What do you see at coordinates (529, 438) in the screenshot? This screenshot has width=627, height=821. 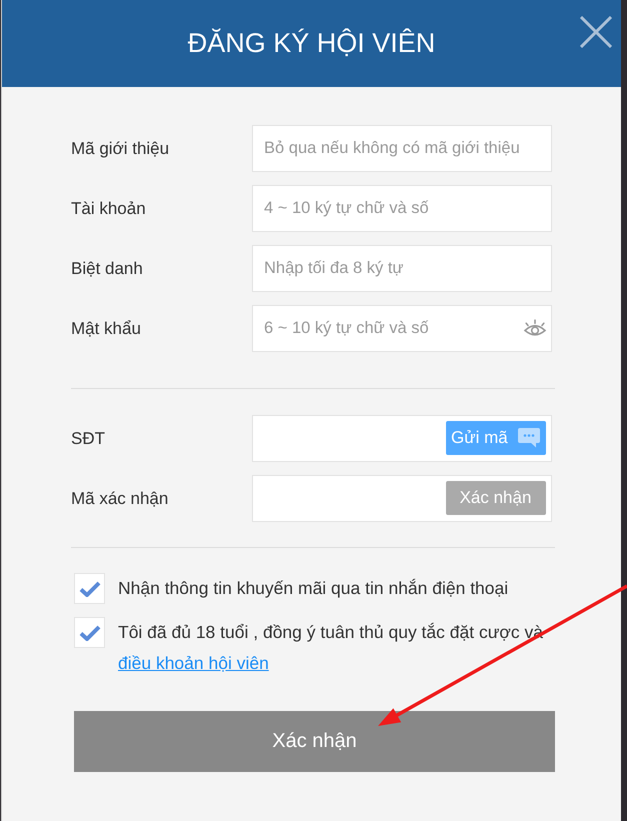 I see `chat-icon` at bounding box center [529, 438].